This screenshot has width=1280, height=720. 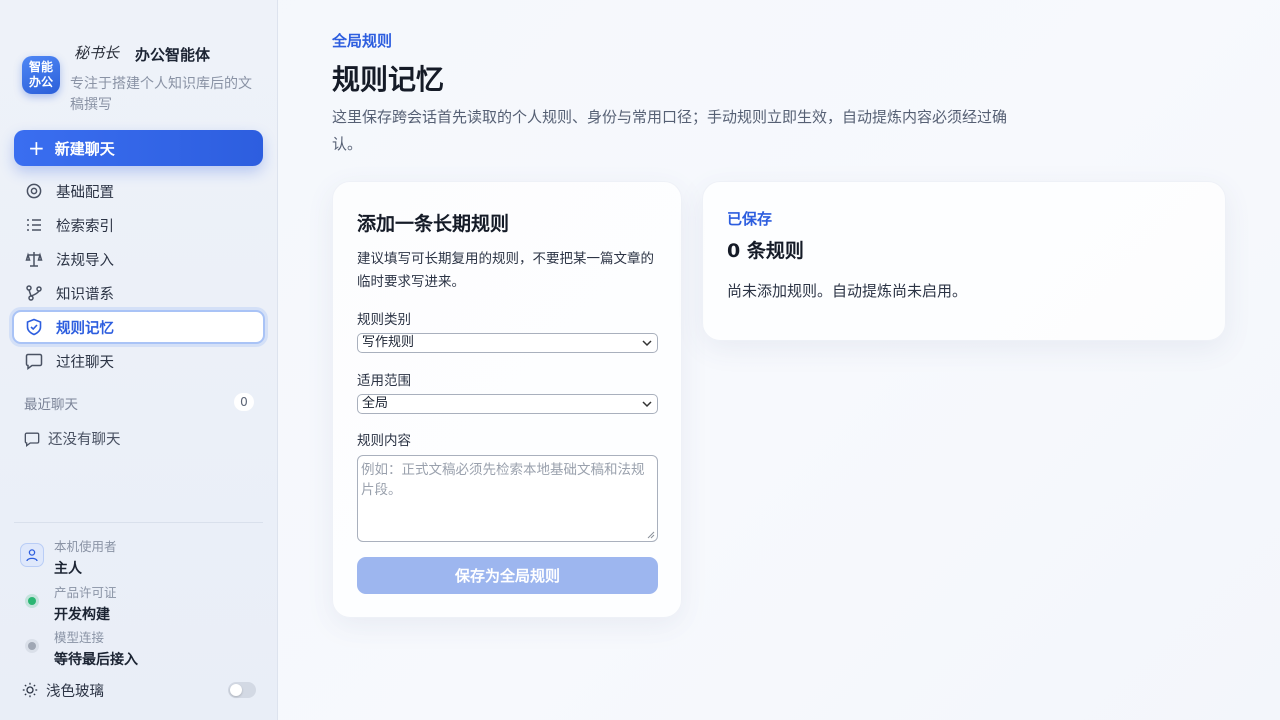 What do you see at coordinates (503, 480) in the screenshot?
I see `rule-content-placeholder: 例如：正式文稿必须先检索本地基础文稿和法规片段。` at bounding box center [503, 480].